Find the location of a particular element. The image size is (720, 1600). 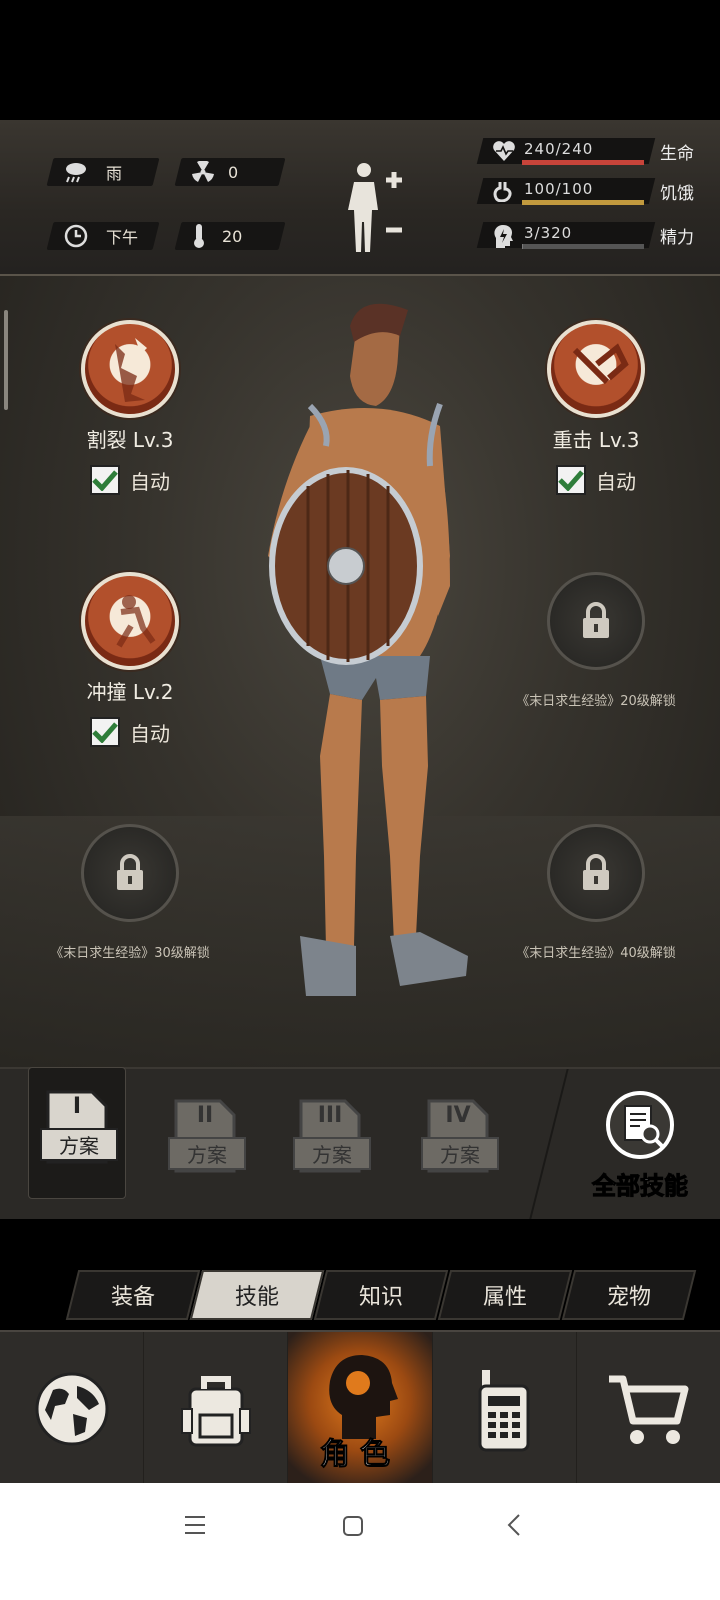

nav-backpack is located at coordinates (216, 1408).